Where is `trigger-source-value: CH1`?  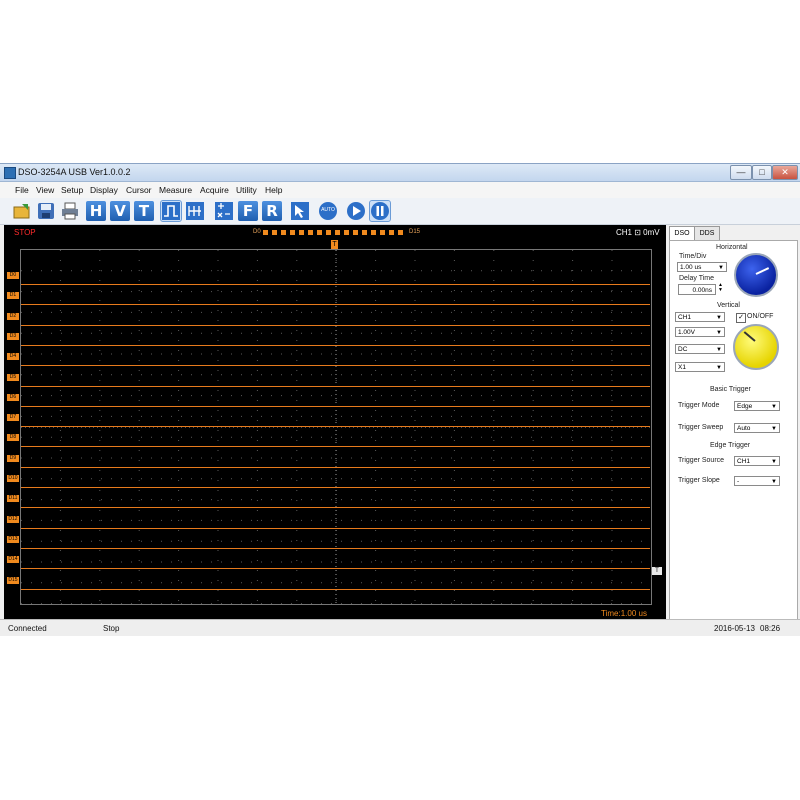 trigger-source-value: CH1 is located at coordinates (744, 461).